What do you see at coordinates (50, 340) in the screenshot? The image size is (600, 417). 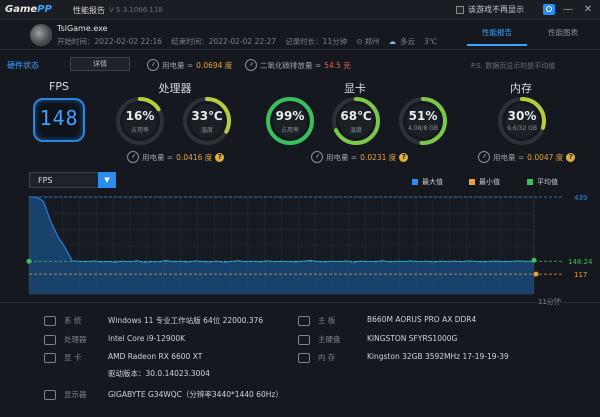 I see `cpu-icon` at bounding box center [50, 340].